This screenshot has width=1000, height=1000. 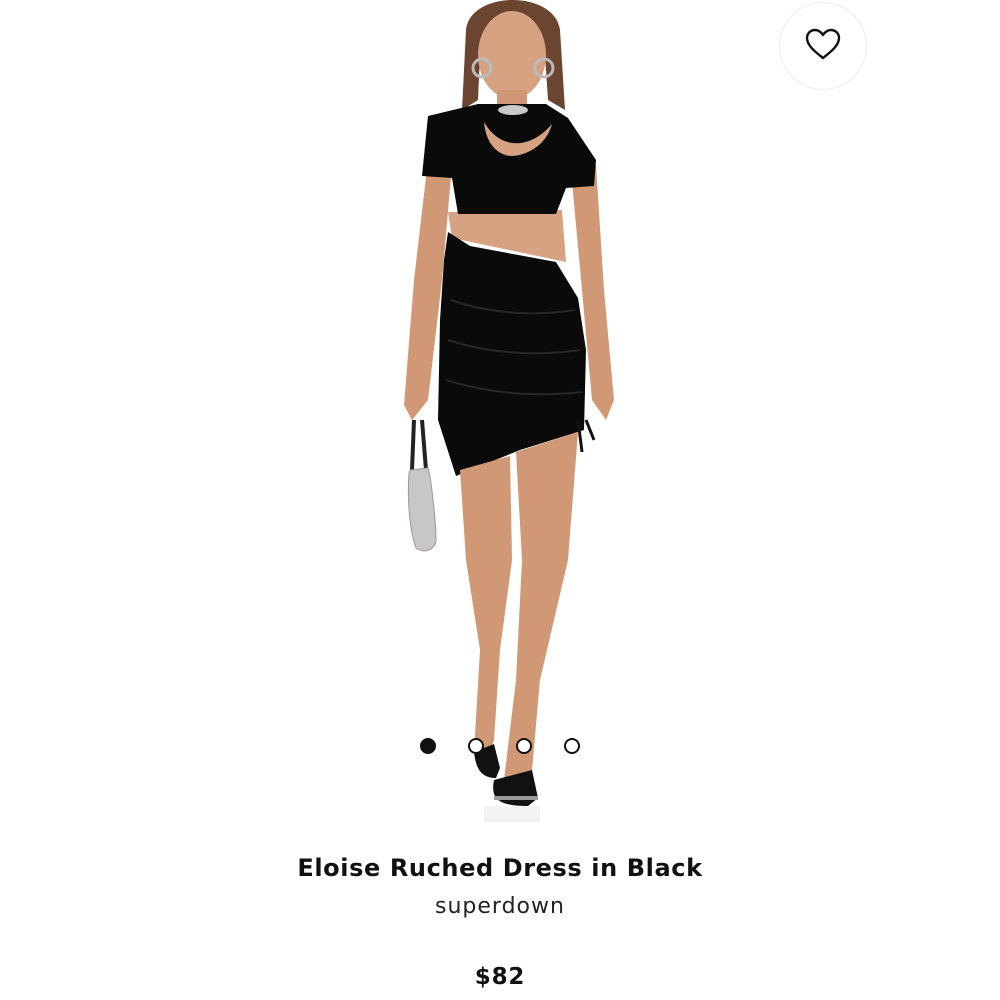 I want to click on heart-outline-icon, so click(x=823, y=46).